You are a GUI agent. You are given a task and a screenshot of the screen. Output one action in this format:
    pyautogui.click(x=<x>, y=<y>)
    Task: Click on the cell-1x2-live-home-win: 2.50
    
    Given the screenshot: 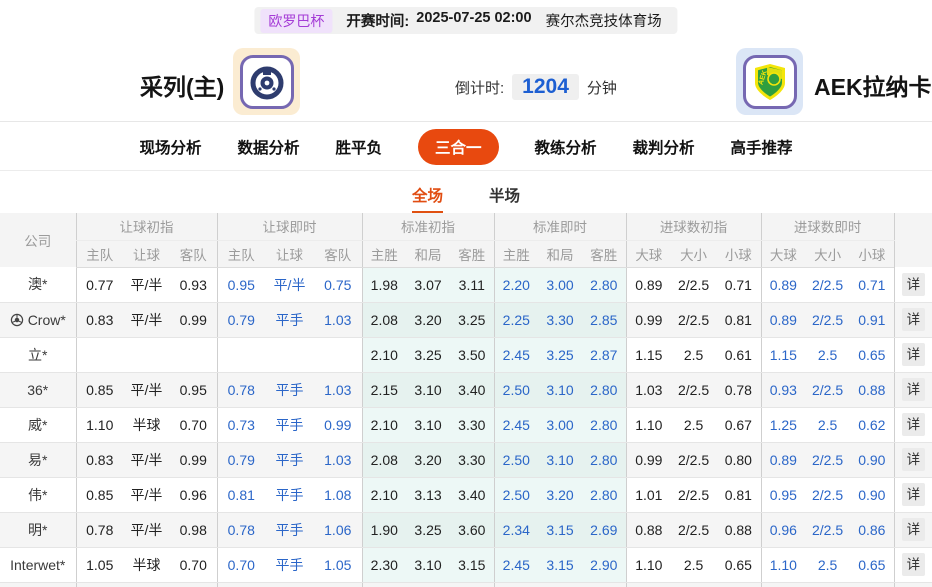 What is the action you would take?
    pyautogui.click(x=516, y=495)
    